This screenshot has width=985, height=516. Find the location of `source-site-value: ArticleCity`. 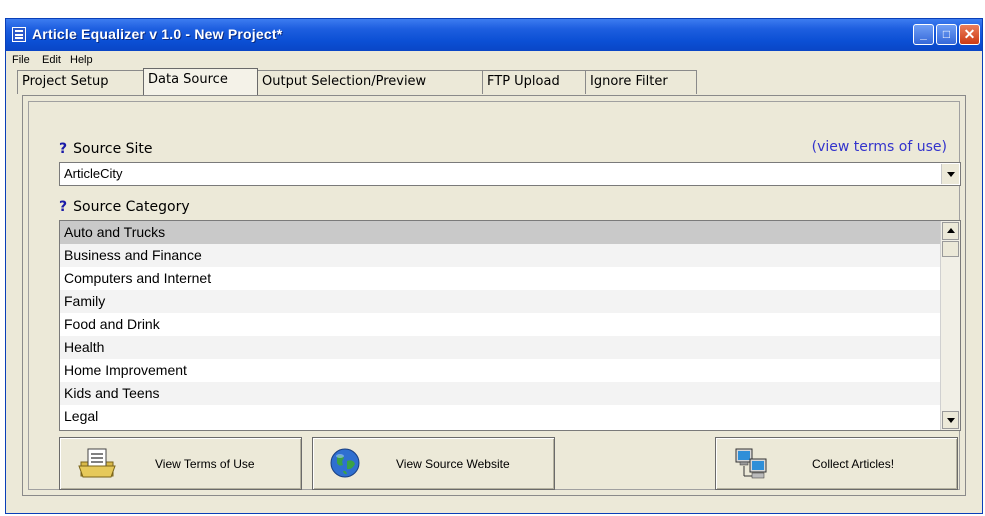

source-site-value: ArticleCity is located at coordinates (93, 173).